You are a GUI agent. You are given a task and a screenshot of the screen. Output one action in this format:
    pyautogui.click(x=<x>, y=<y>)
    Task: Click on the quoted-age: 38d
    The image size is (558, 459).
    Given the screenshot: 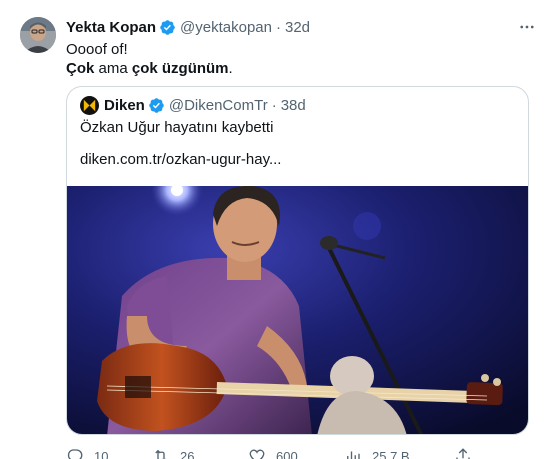 What is the action you would take?
    pyautogui.click(x=293, y=105)
    